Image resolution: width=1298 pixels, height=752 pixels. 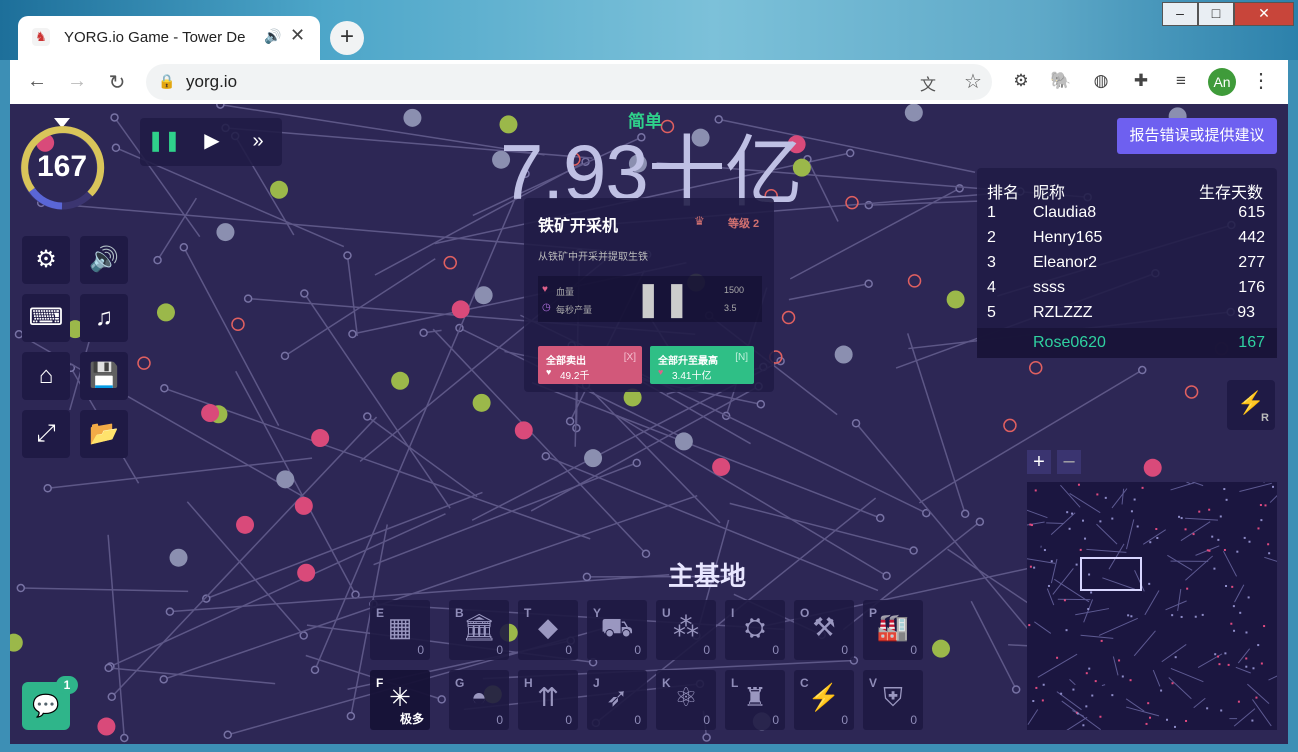 What do you see at coordinates (46, 434) in the screenshot?
I see `fullscreen-icon: ⤢` at bounding box center [46, 434].